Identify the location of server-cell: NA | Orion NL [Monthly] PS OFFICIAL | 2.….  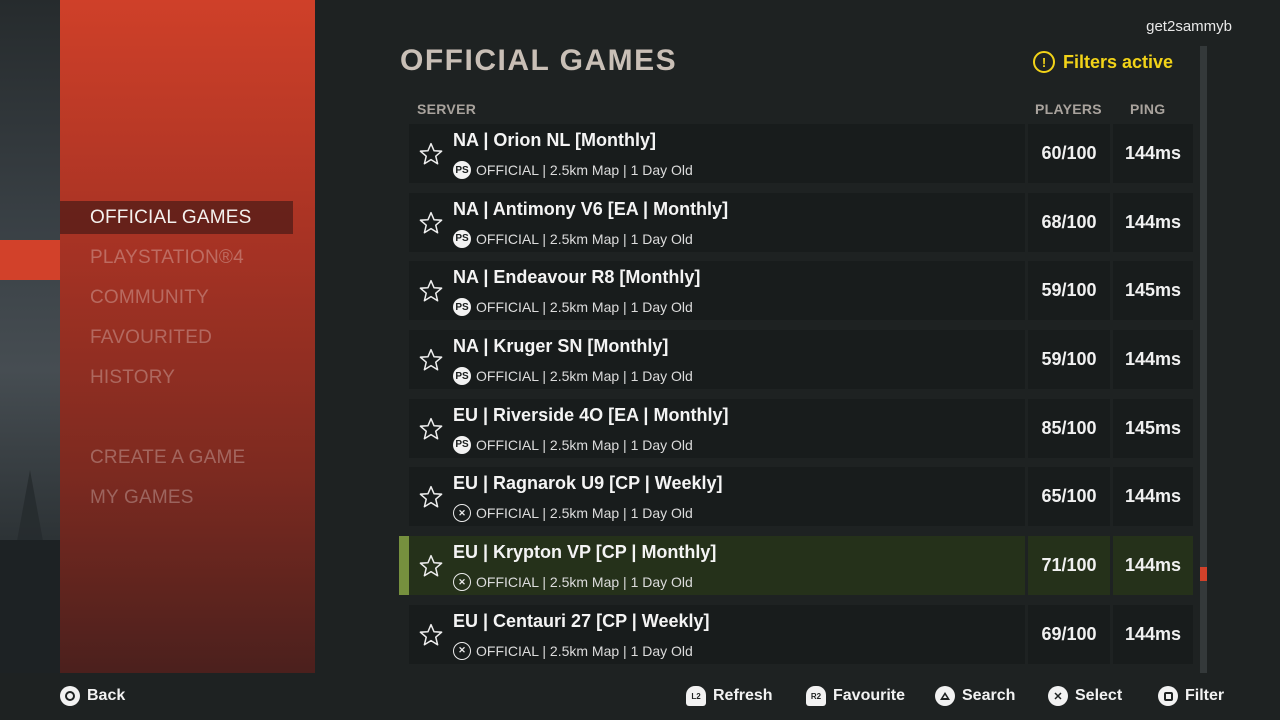
(717, 153).